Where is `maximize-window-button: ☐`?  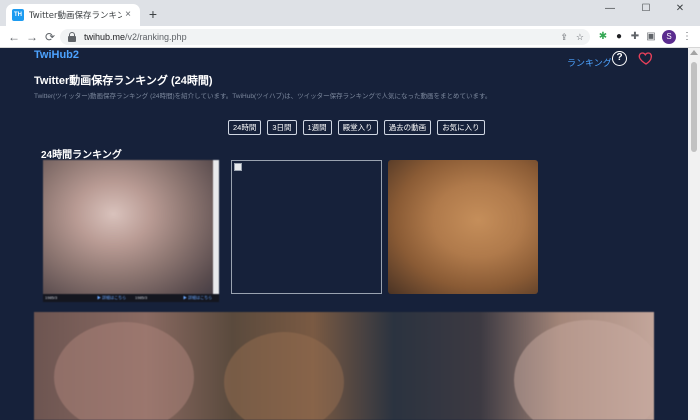 maximize-window-button: ☐ is located at coordinates (646, 9).